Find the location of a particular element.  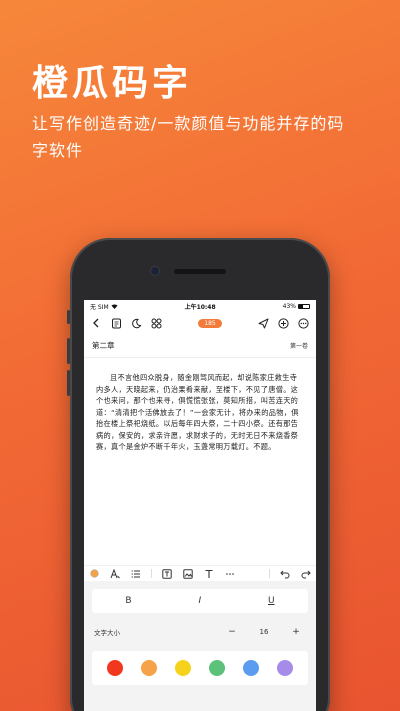

format-panel: B I U 文字大小 − 16 + is located at coordinates (200, 646).